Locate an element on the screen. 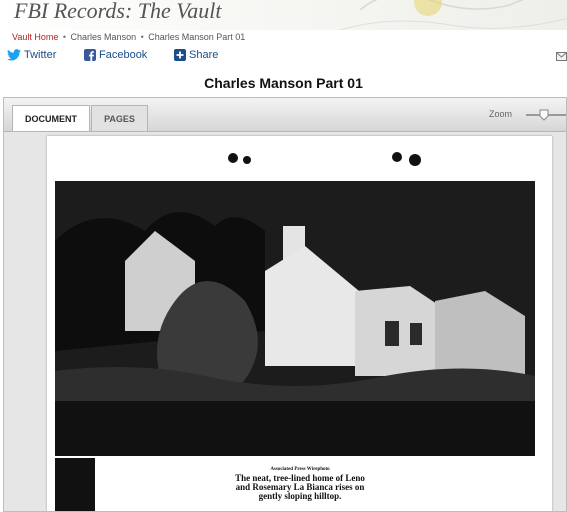 The width and height of the screenshot is (567, 512). zoom-slider-handle is located at coordinates (544, 115).